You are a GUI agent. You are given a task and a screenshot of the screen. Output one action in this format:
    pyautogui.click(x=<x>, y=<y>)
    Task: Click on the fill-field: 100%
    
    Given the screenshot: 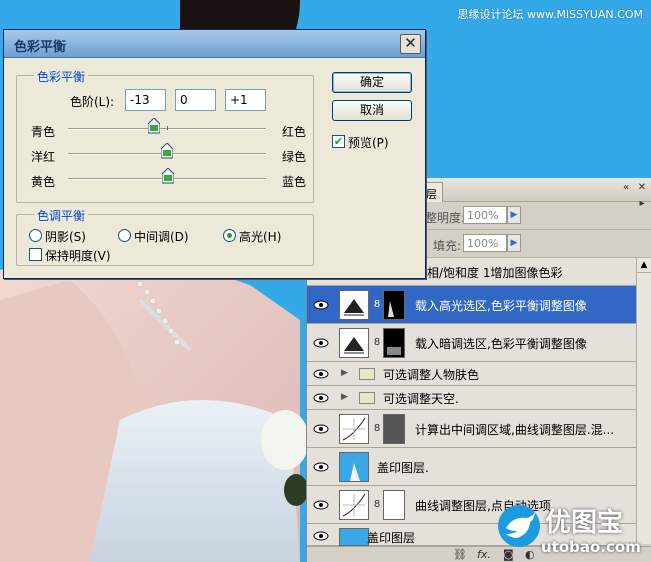 What is the action you would take?
    pyautogui.click(x=485, y=243)
    